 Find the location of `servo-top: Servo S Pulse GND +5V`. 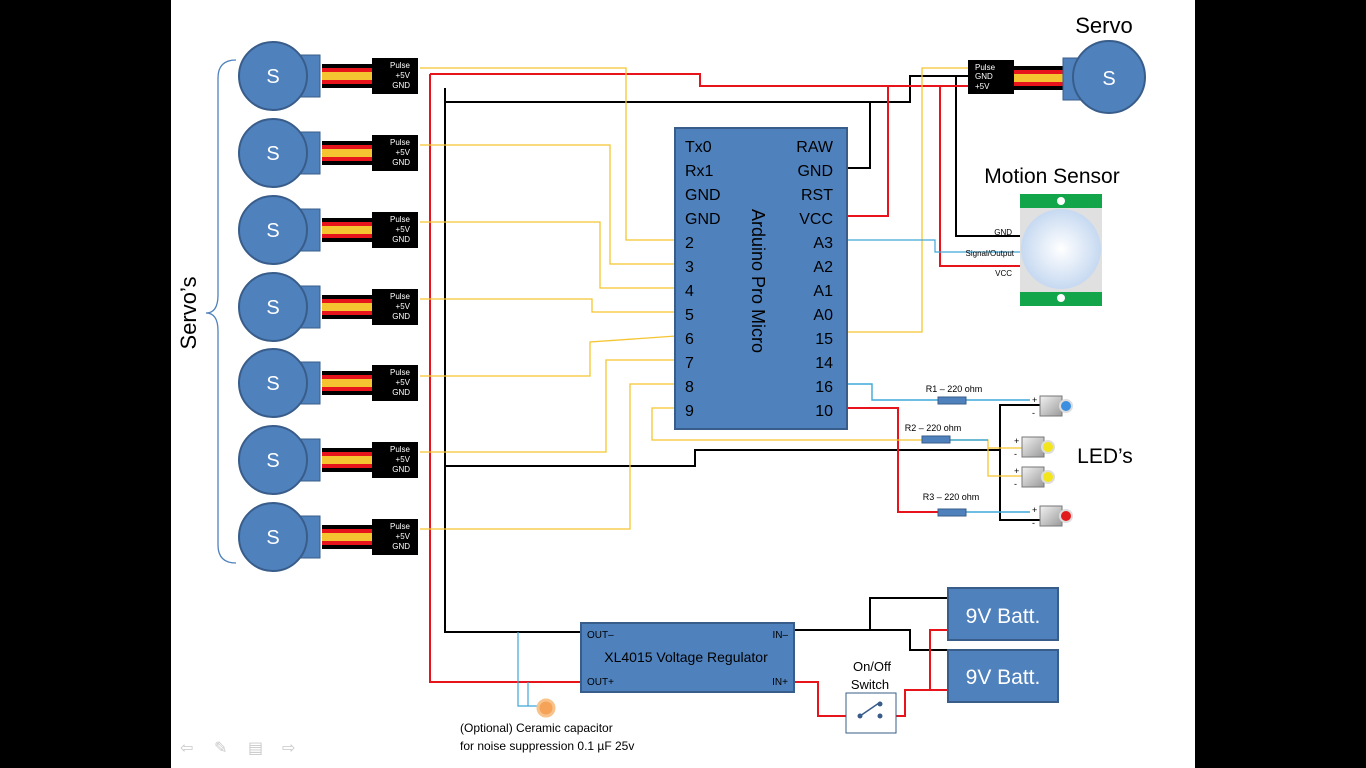

servo-top: Servo S Pulse GND +5V is located at coordinates (1057, 63).